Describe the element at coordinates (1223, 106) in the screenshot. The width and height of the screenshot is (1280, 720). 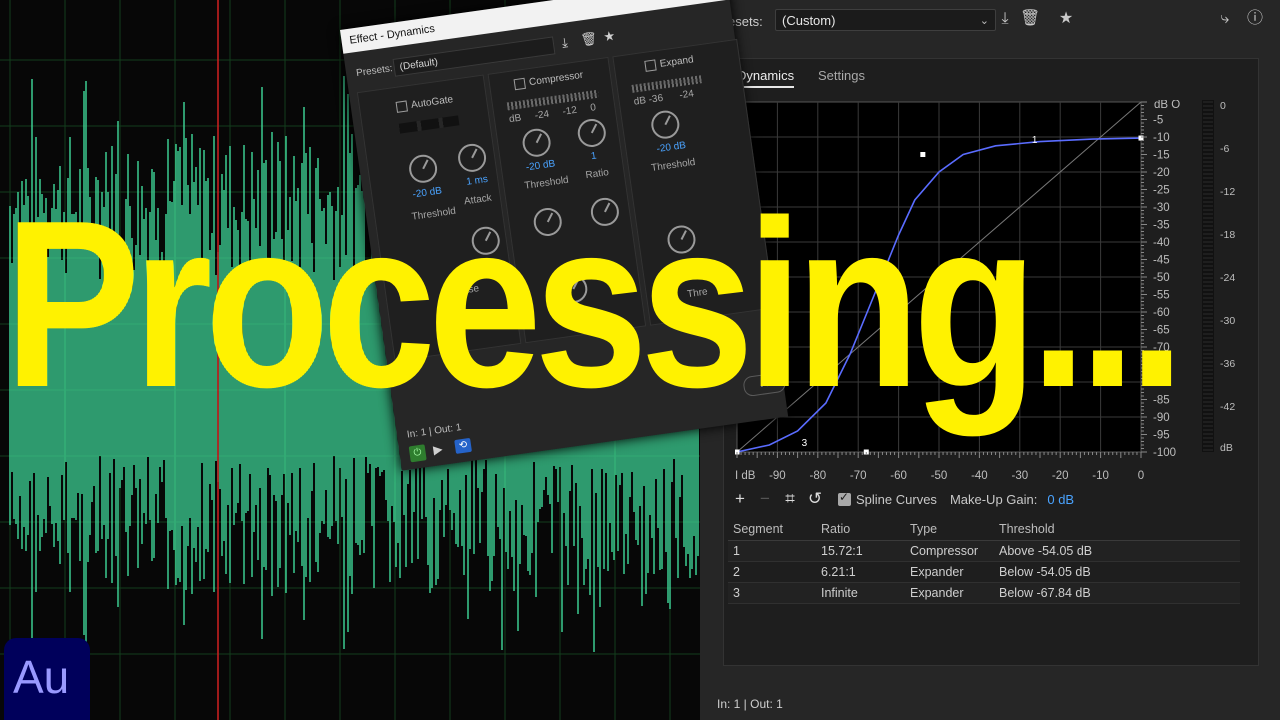
I see `meter-tick-label: 0` at that location.